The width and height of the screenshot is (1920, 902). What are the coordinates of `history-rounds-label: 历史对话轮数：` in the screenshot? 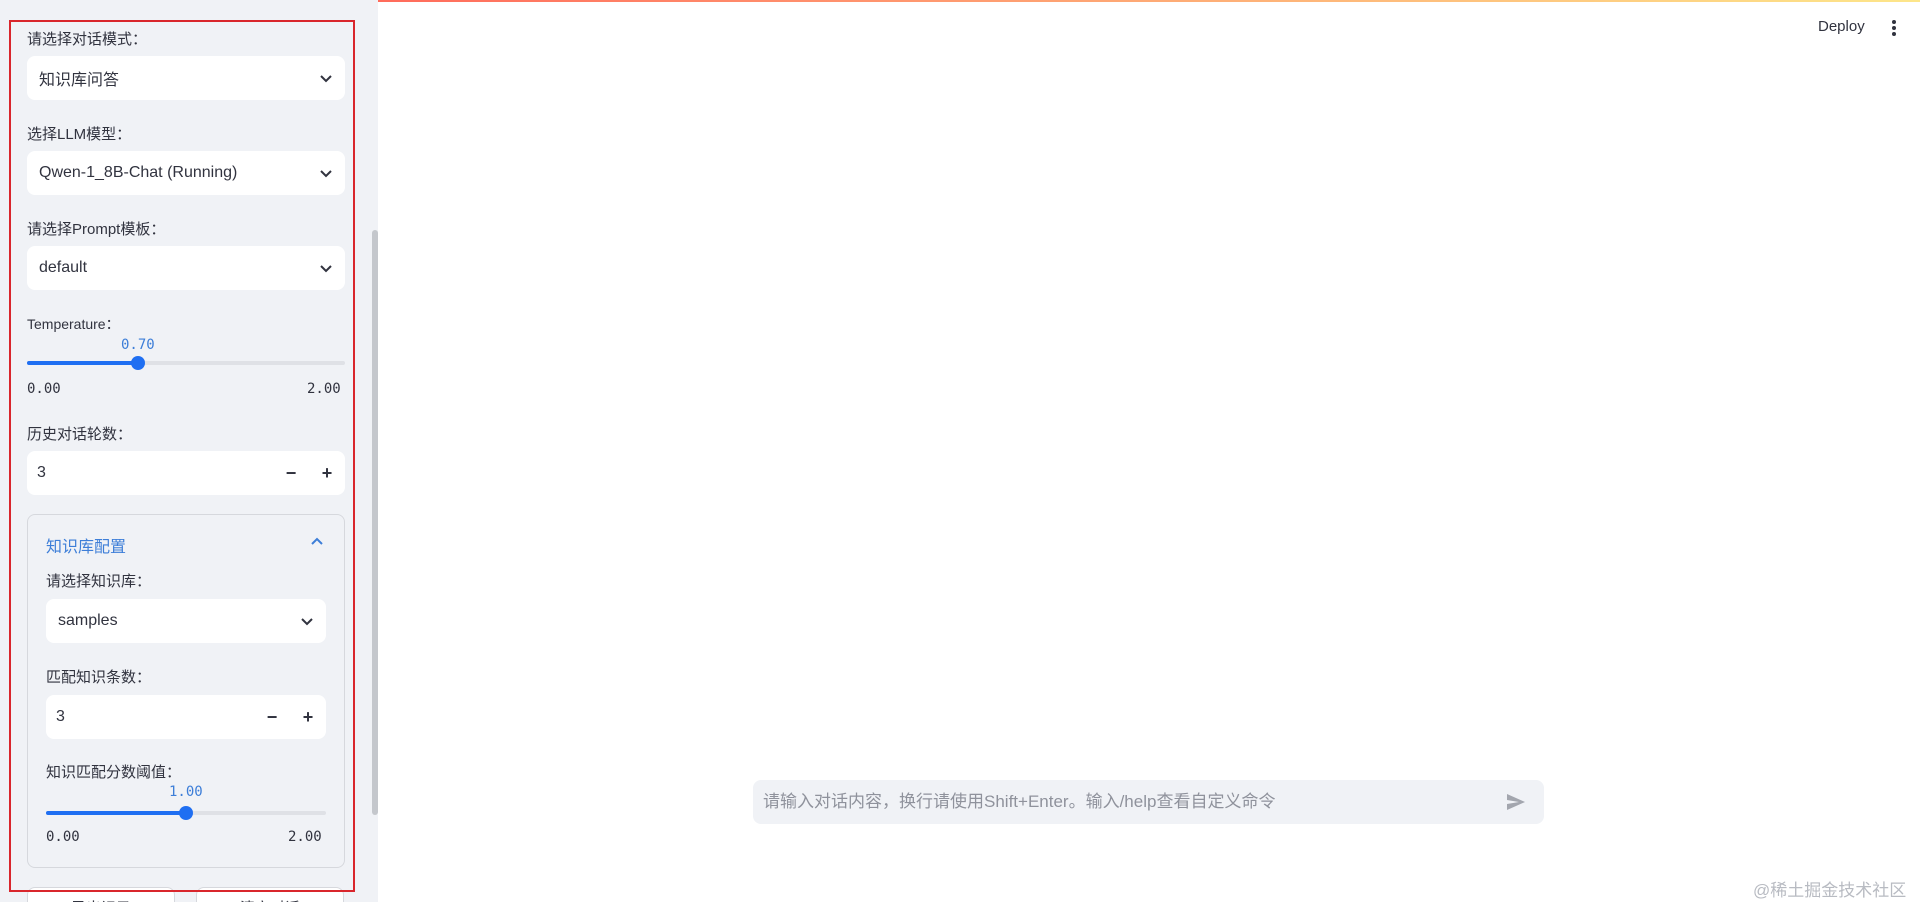 It's located at (80, 434).